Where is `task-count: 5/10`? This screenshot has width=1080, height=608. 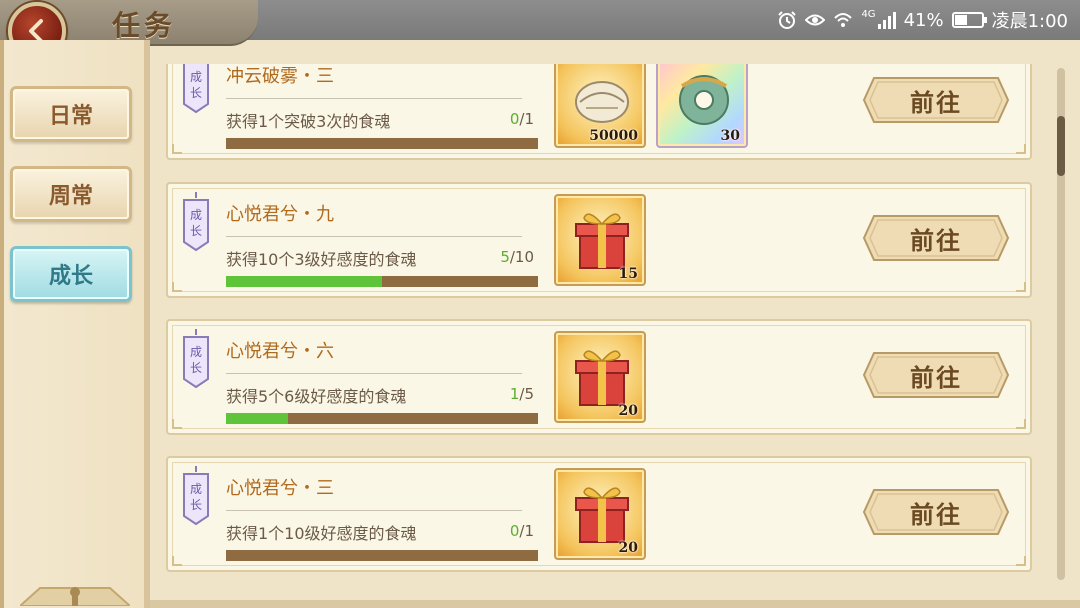 task-count: 5/10 is located at coordinates (517, 257).